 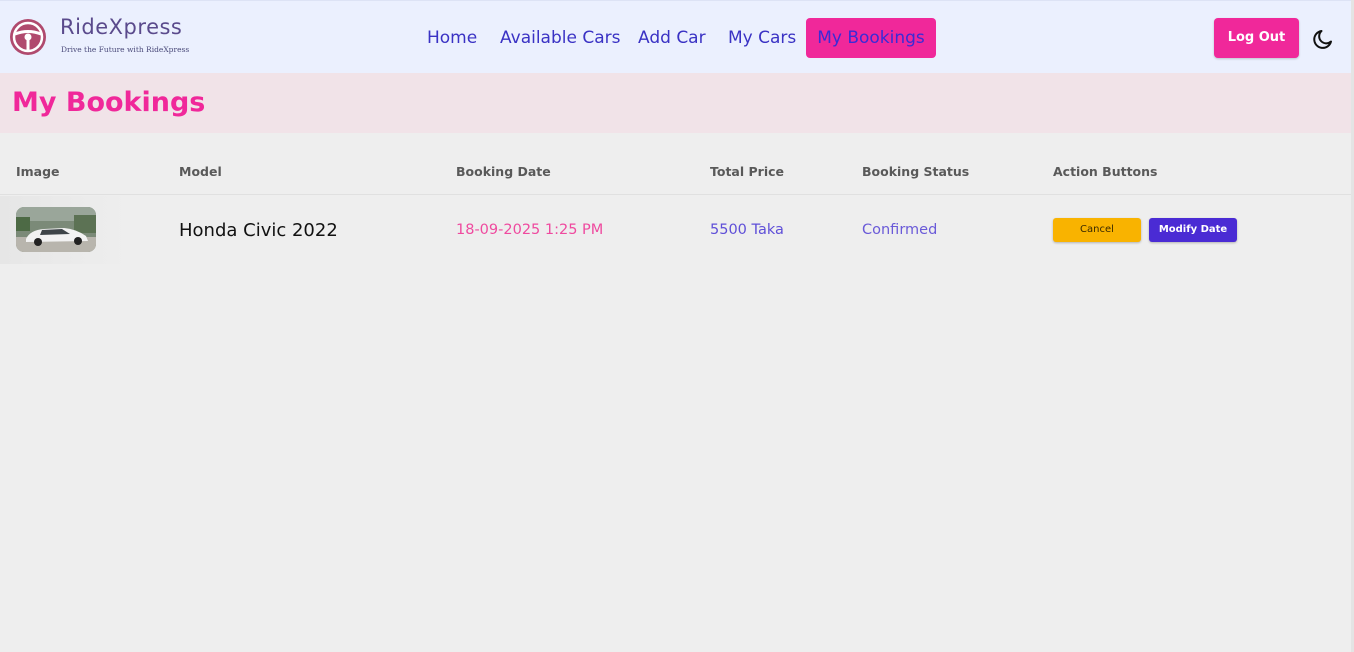 What do you see at coordinates (503, 171) in the screenshot?
I see `column-header-booking-date: Booking Date` at bounding box center [503, 171].